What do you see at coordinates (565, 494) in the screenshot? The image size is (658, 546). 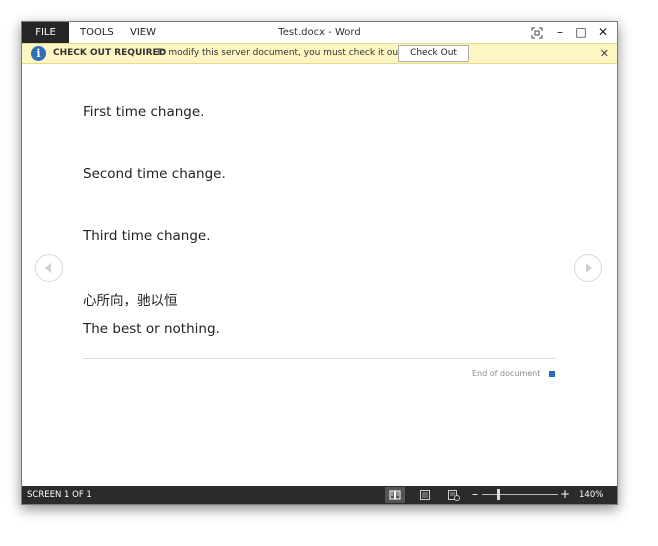 I see `zoom-in-button: +` at bounding box center [565, 494].